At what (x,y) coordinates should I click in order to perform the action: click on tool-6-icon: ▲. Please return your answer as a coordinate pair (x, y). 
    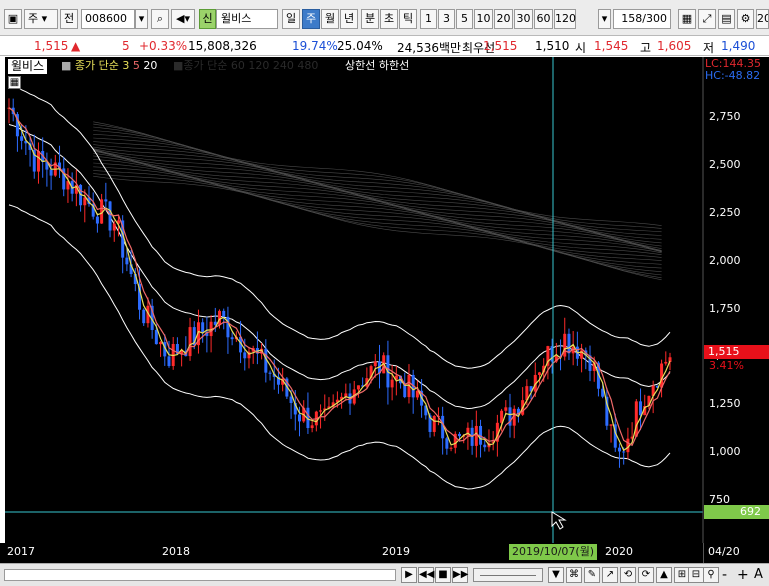
    Looking at the image, I should click on (664, 575).